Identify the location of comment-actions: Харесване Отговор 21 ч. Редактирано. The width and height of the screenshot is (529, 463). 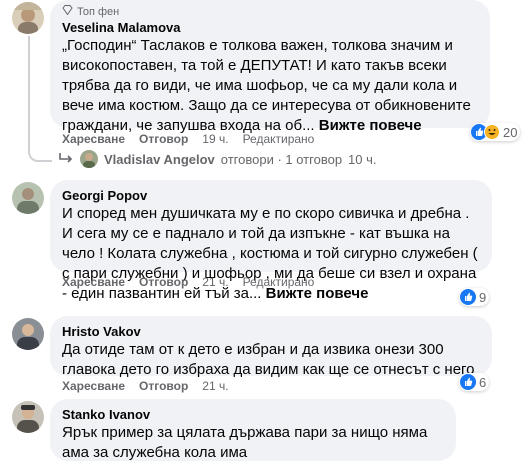
(188, 282).